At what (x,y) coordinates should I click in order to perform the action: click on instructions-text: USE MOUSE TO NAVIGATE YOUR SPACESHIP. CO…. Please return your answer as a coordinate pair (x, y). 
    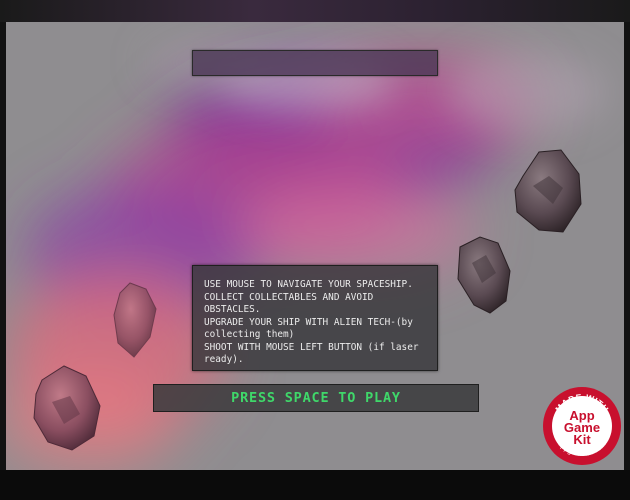
    Looking at the image, I should click on (311, 322).